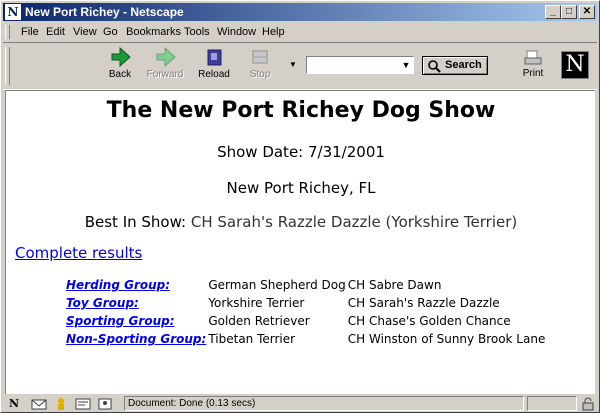  I want to click on menu-help: Help, so click(273, 32).